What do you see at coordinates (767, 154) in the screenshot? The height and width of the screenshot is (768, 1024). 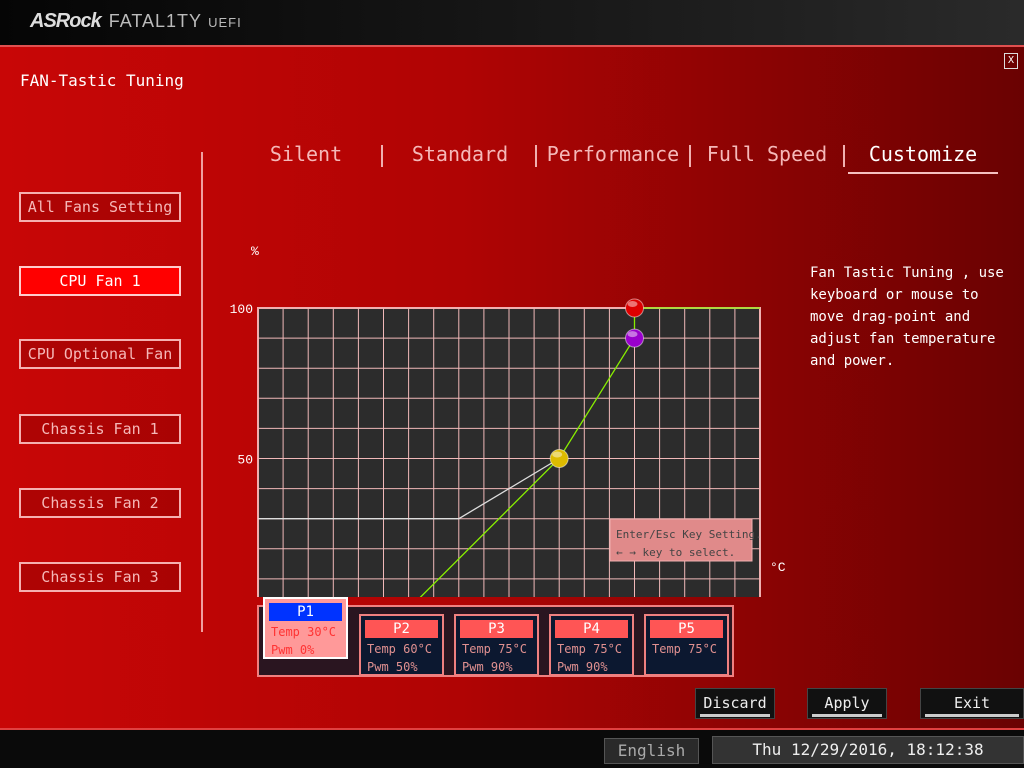 I see `tab-full-speed: Full Speed` at bounding box center [767, 154].